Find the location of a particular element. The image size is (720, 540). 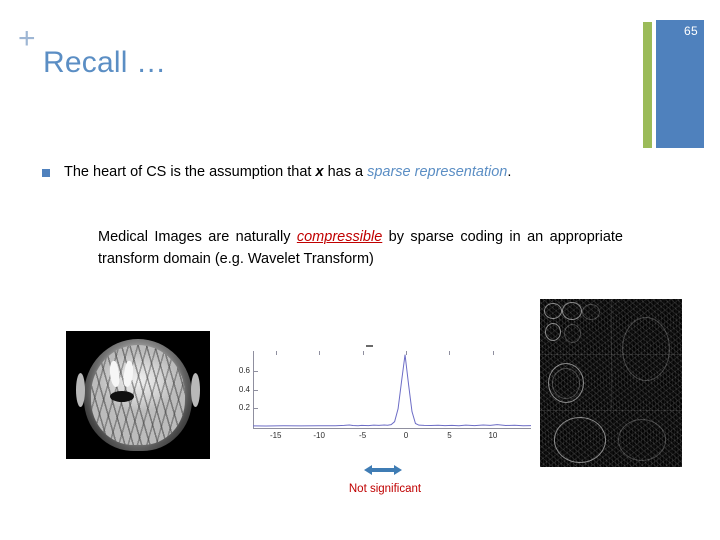

mri-sulci-texture is located at coordinates (138, 395).